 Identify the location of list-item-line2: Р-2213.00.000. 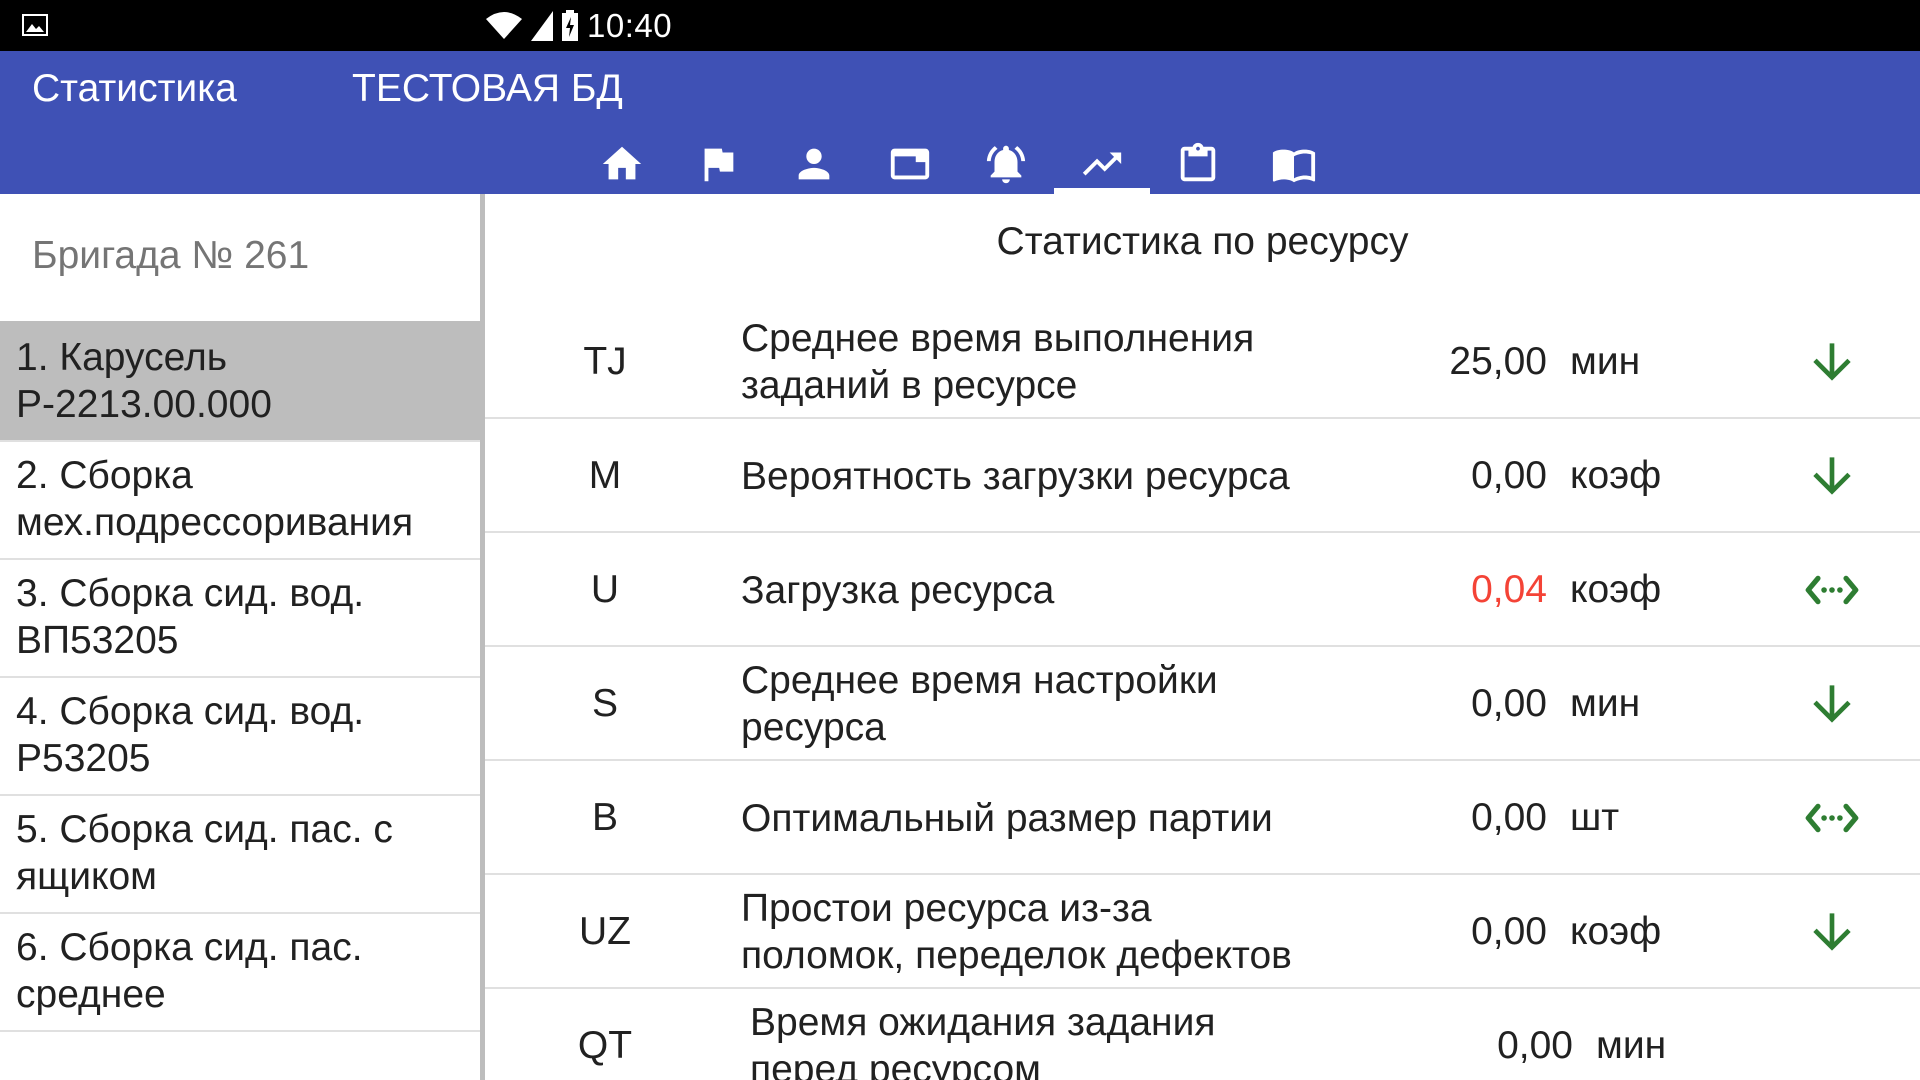
(144, 404).